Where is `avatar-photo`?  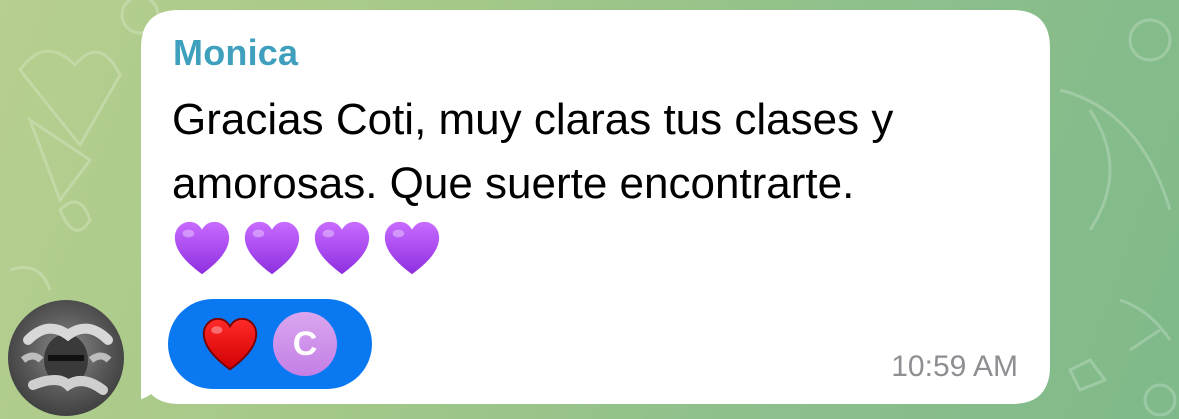 avatar-photo is located at coordinates (66, 359).